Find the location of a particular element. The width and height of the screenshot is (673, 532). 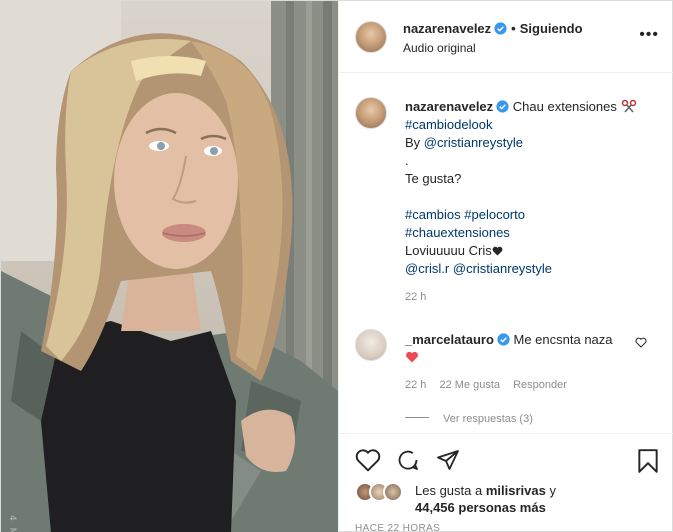

hashtag-cambiodelook: #cambiodelook is located at coordinates (535, 125).